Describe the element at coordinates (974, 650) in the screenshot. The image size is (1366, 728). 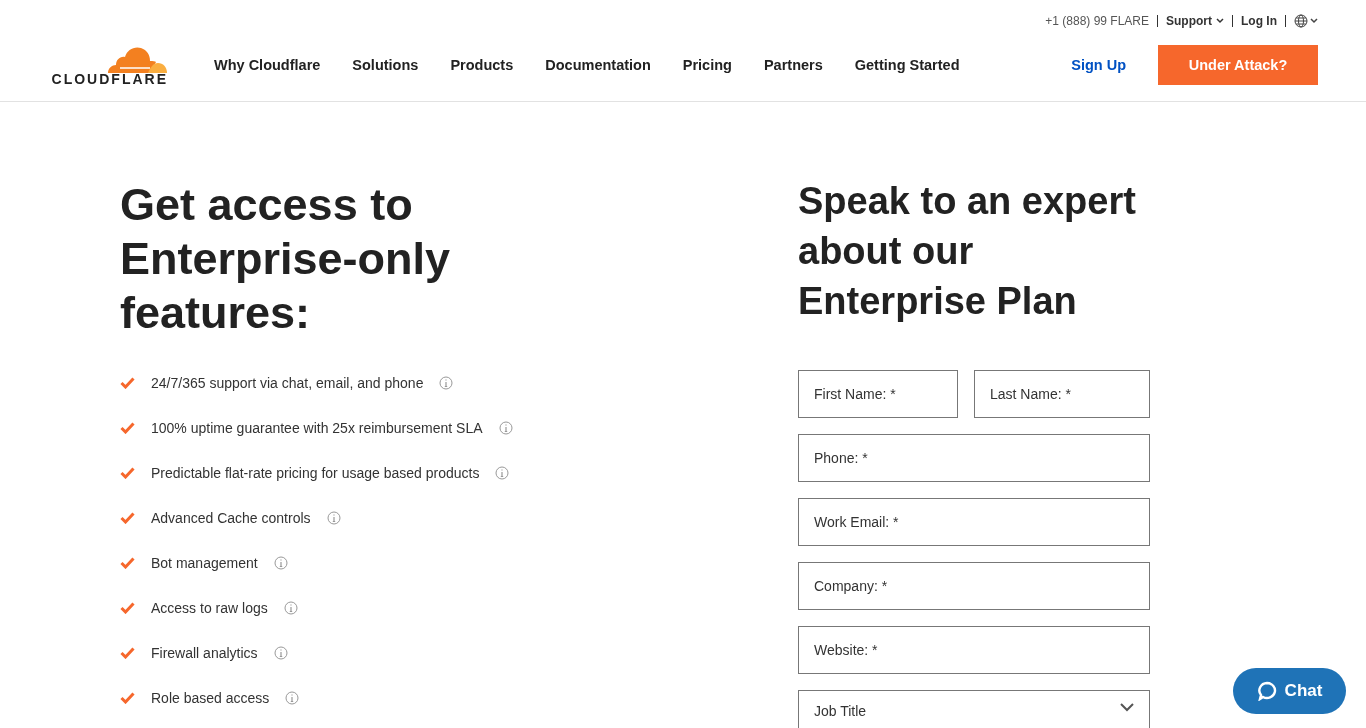
I see `input-field: Website: *` at that location.